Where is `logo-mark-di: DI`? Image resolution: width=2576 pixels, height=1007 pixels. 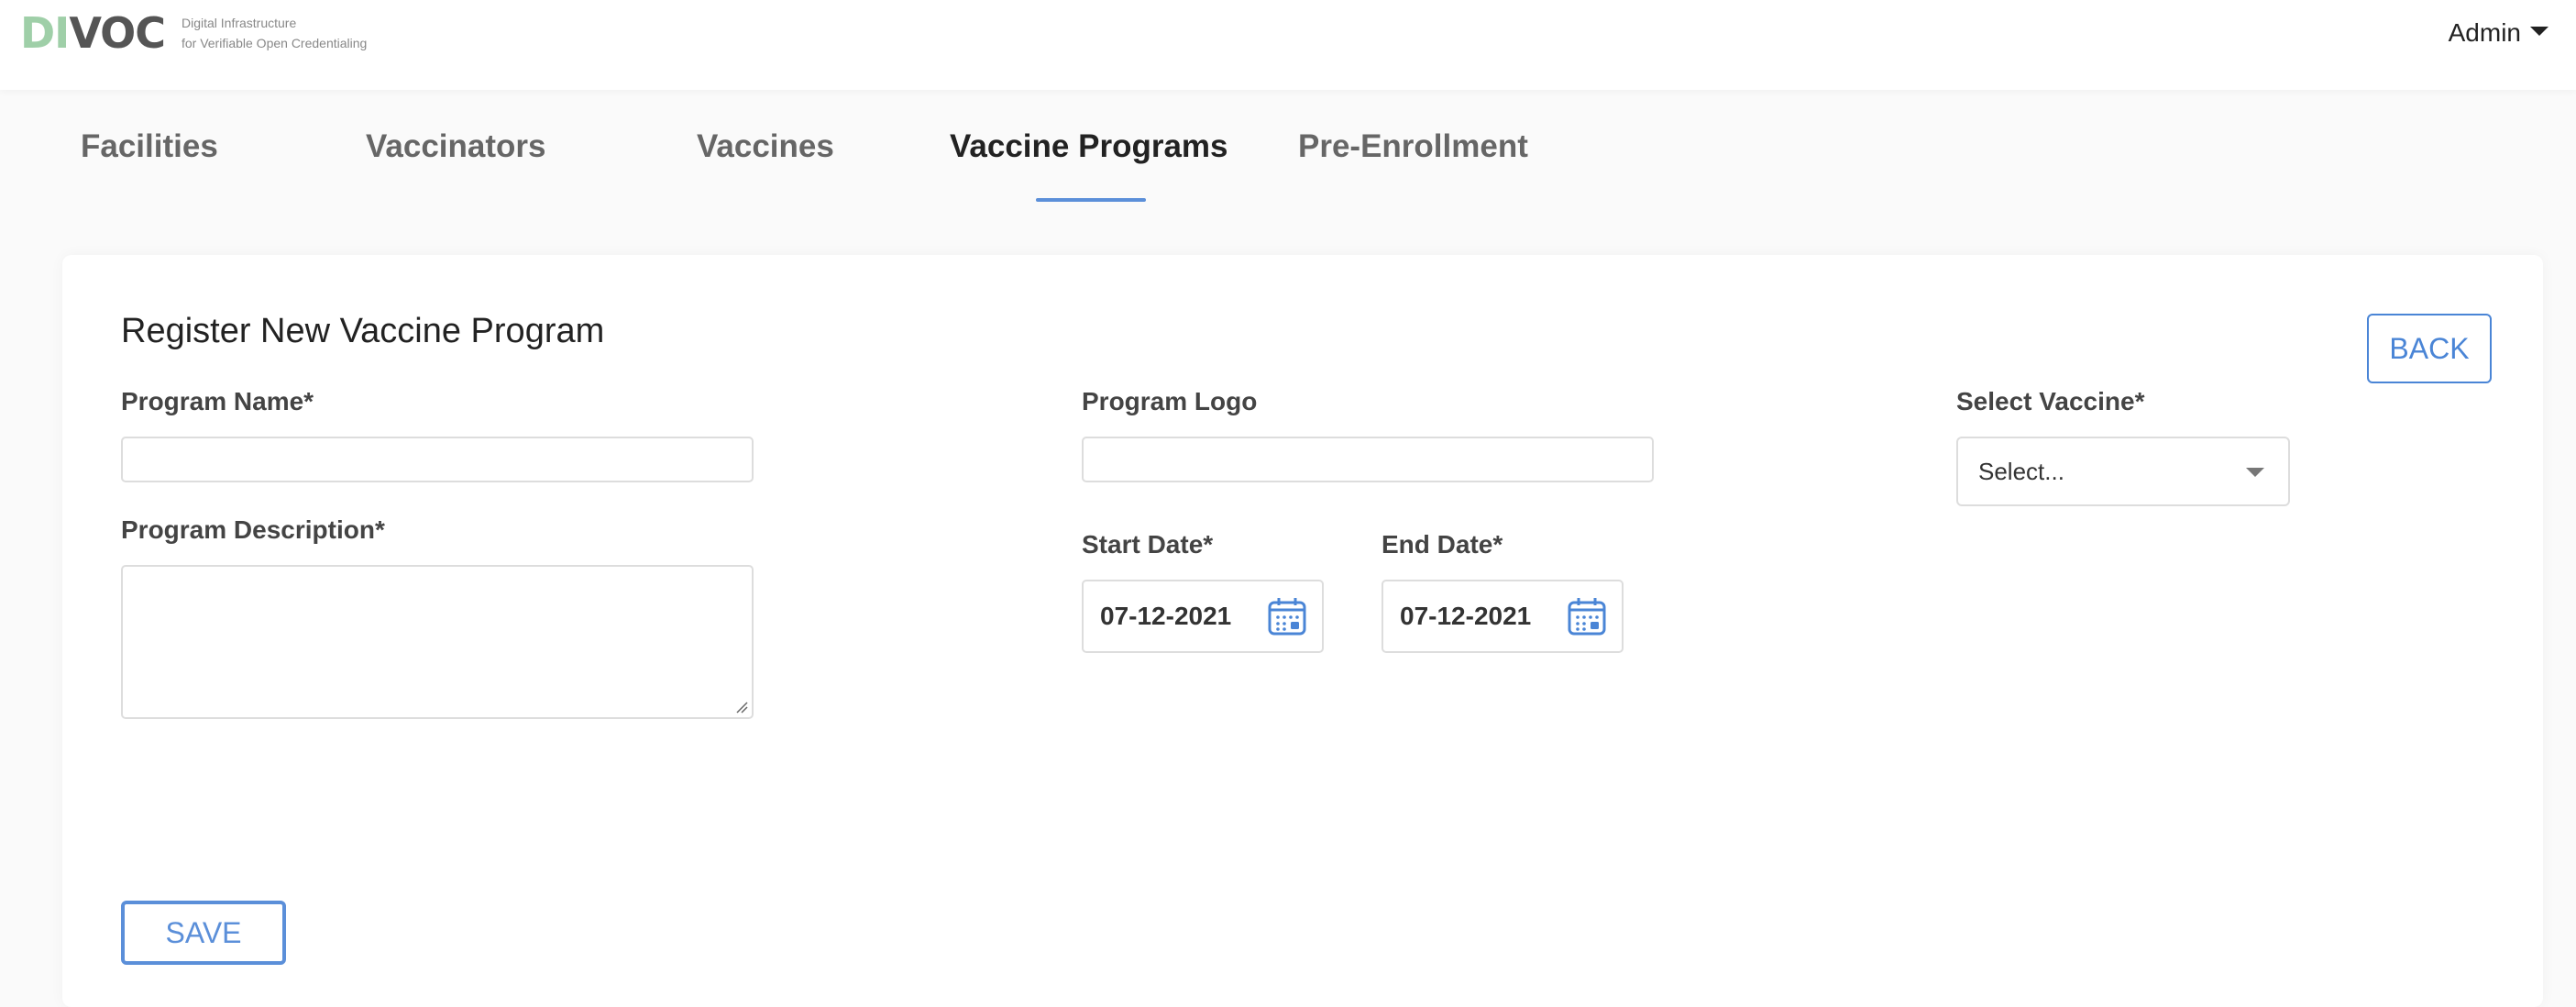
logo-mark-di: DI is located at coordinates (45, 33).